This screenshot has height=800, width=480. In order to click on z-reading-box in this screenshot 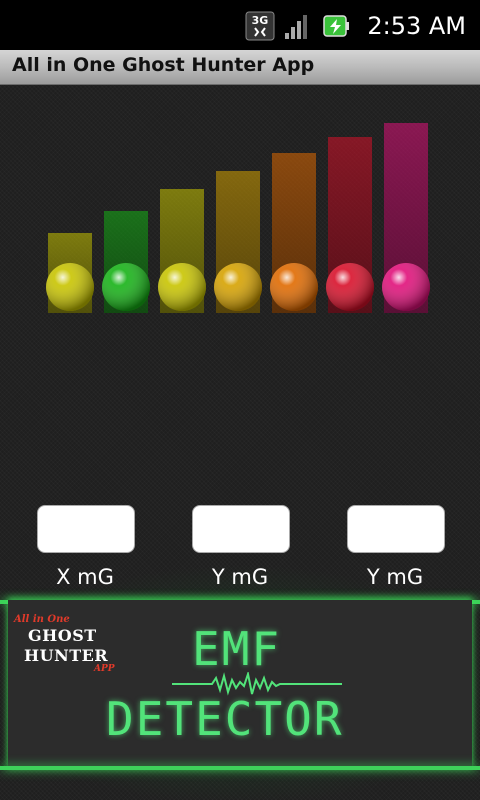, I will do `click(396, 529)`.